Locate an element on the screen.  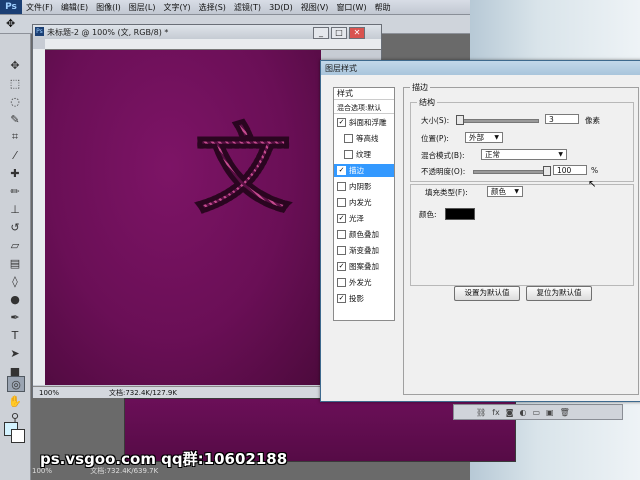
blur-tool-icon: ◊ is located at coordinates (15, 281).